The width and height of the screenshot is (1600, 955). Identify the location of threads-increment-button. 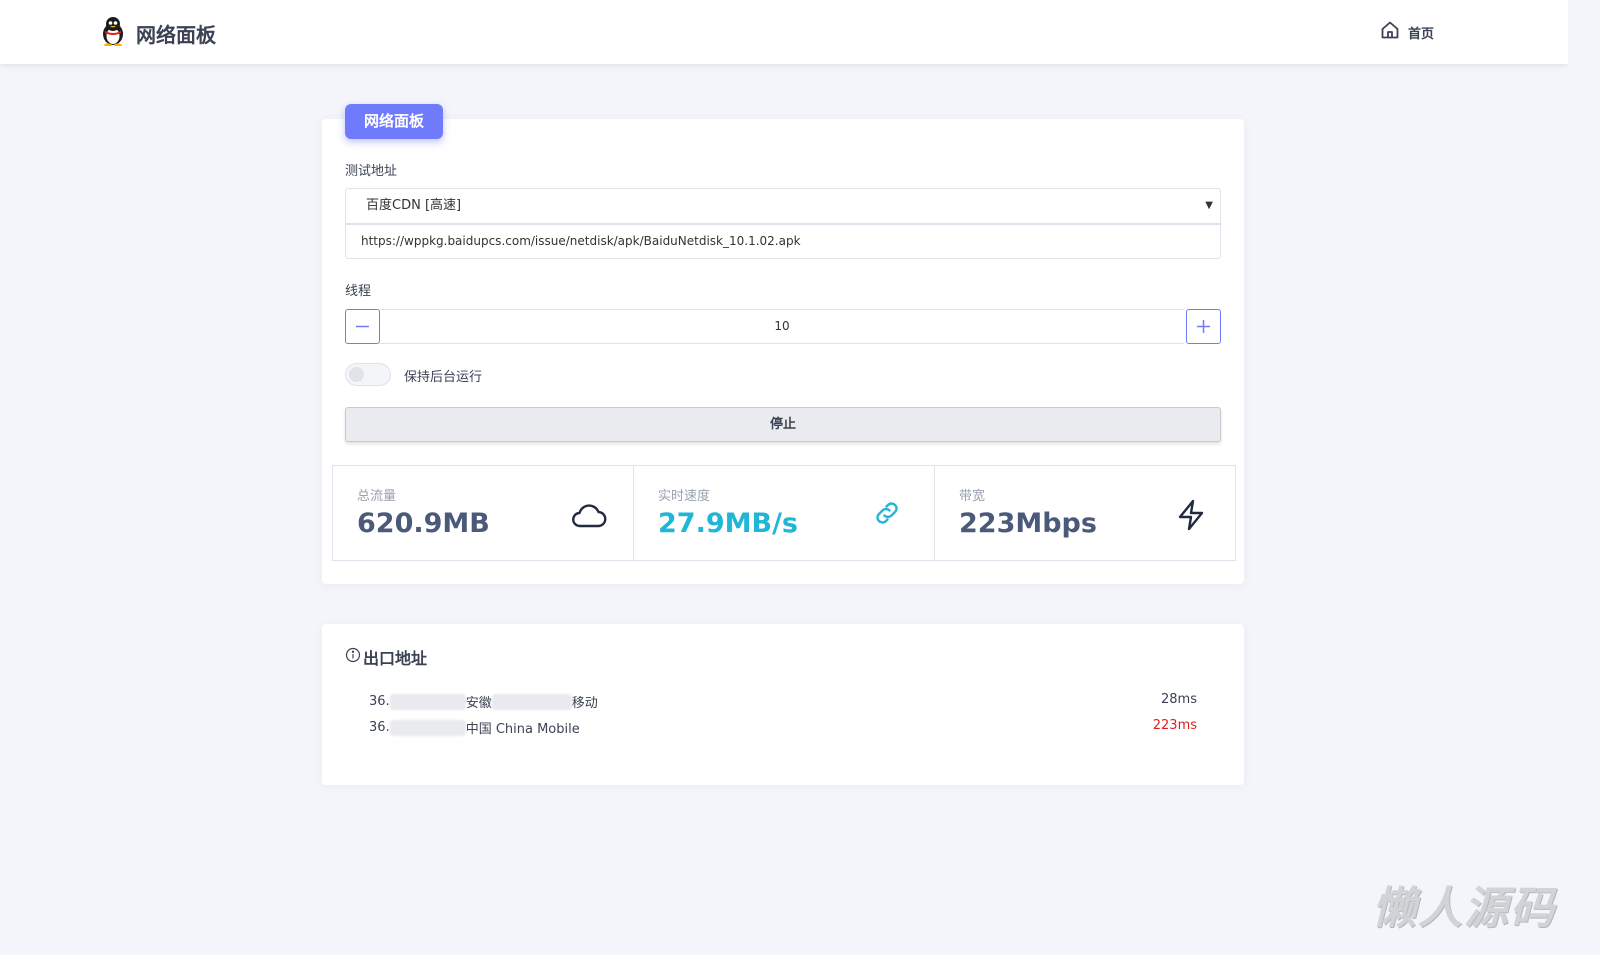
(1203, 326).